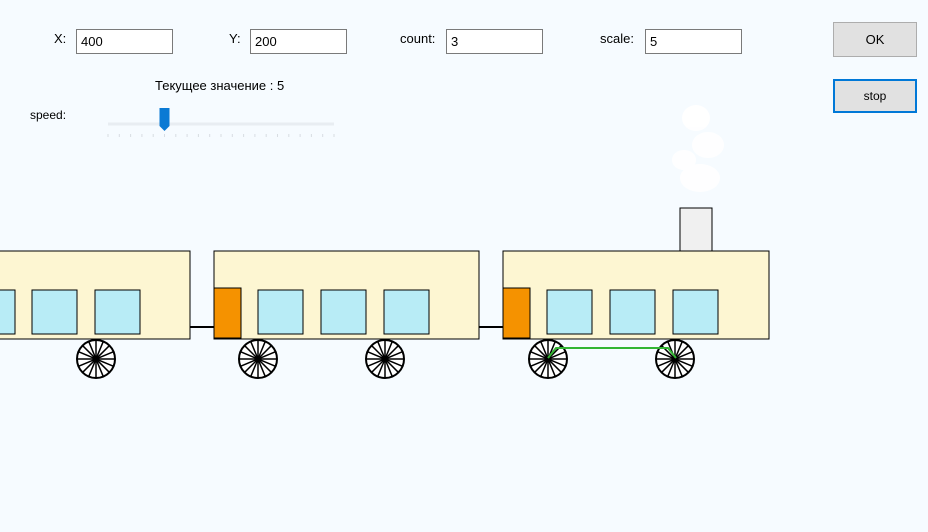 The width and height of the screenshot is (928, 532). I want to click on smoke-puffs, so click(698, 148).